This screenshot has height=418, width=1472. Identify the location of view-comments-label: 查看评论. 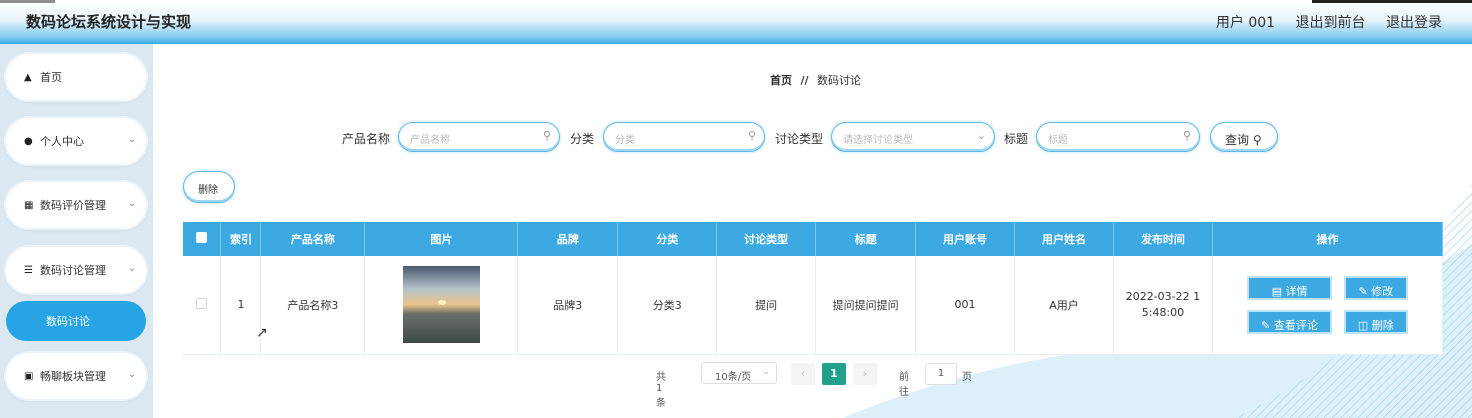
(1295, 325).